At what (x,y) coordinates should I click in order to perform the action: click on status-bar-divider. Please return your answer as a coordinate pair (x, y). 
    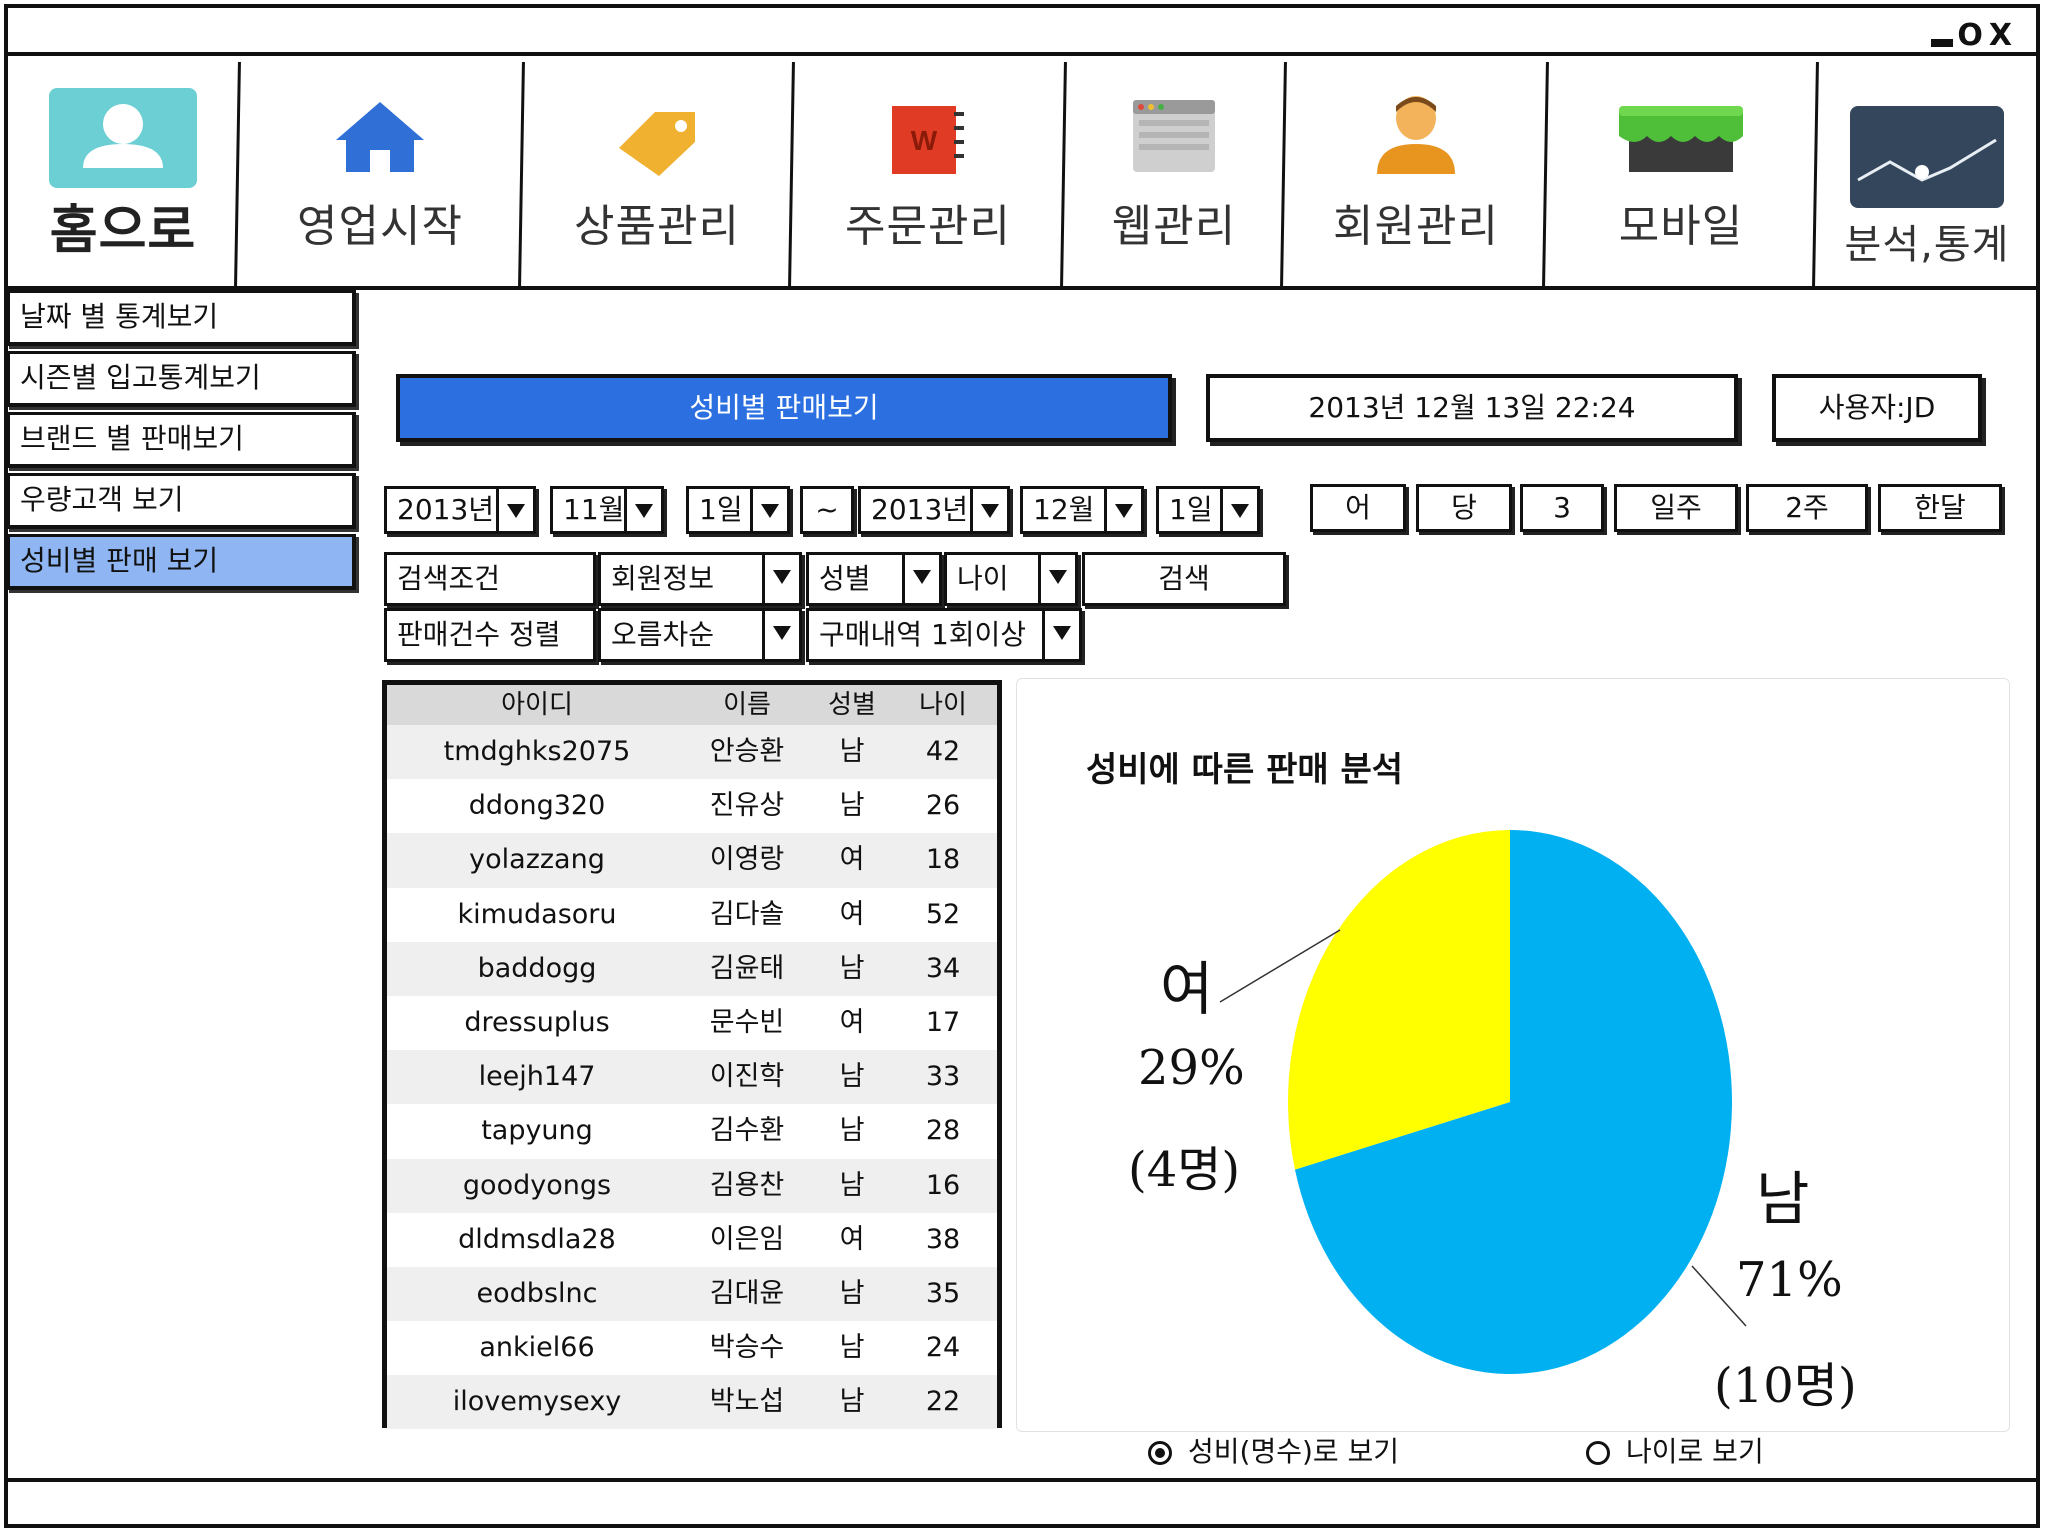
    Looking at the image, I should click on (1022, 1480).